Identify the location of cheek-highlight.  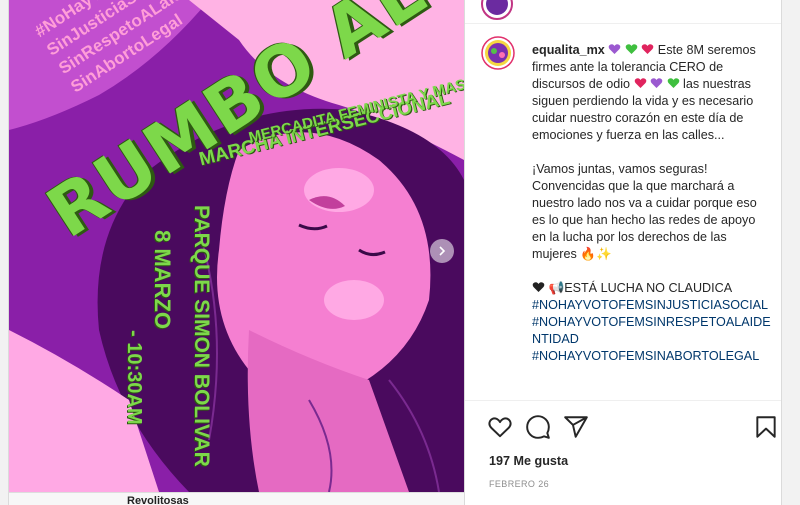
(354, 300).